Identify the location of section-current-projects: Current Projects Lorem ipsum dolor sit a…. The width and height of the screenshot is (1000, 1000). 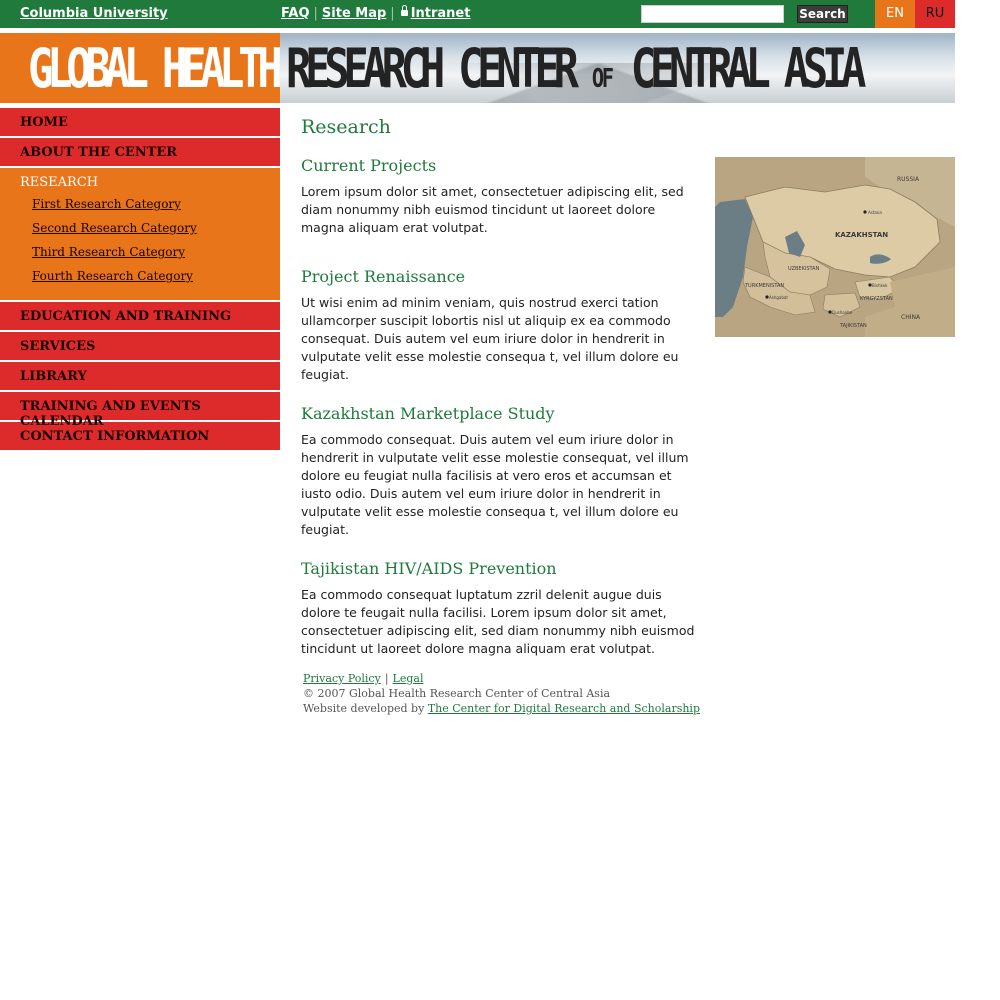
(501, 196).